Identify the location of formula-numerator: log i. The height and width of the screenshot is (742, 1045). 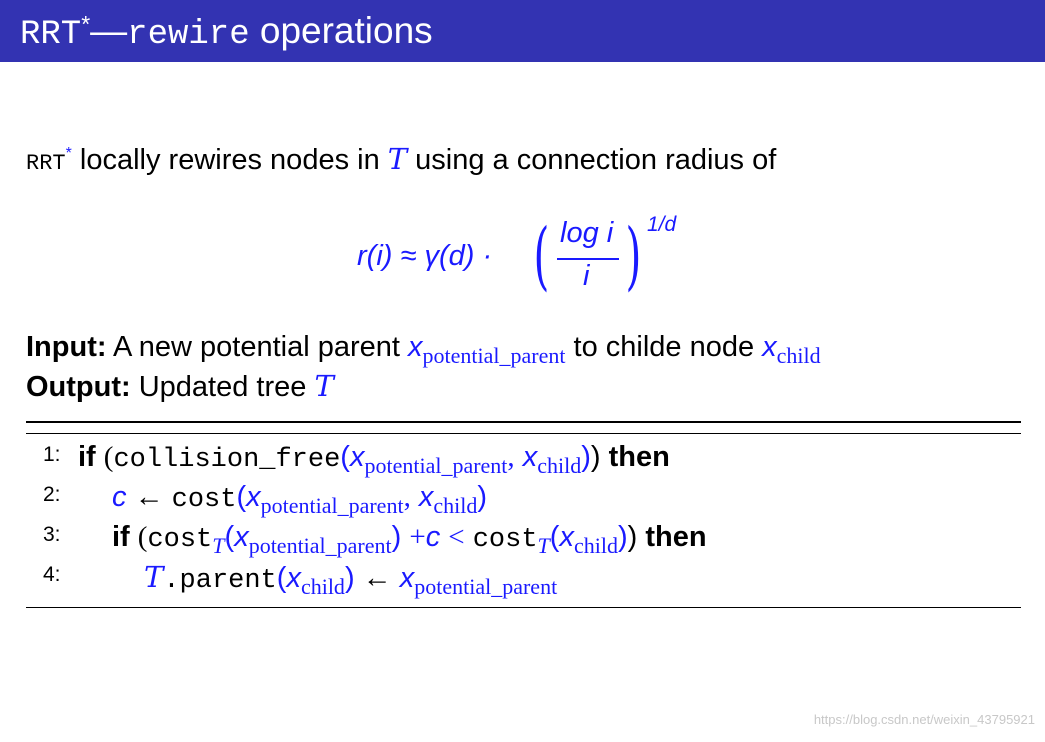
(587, 233).